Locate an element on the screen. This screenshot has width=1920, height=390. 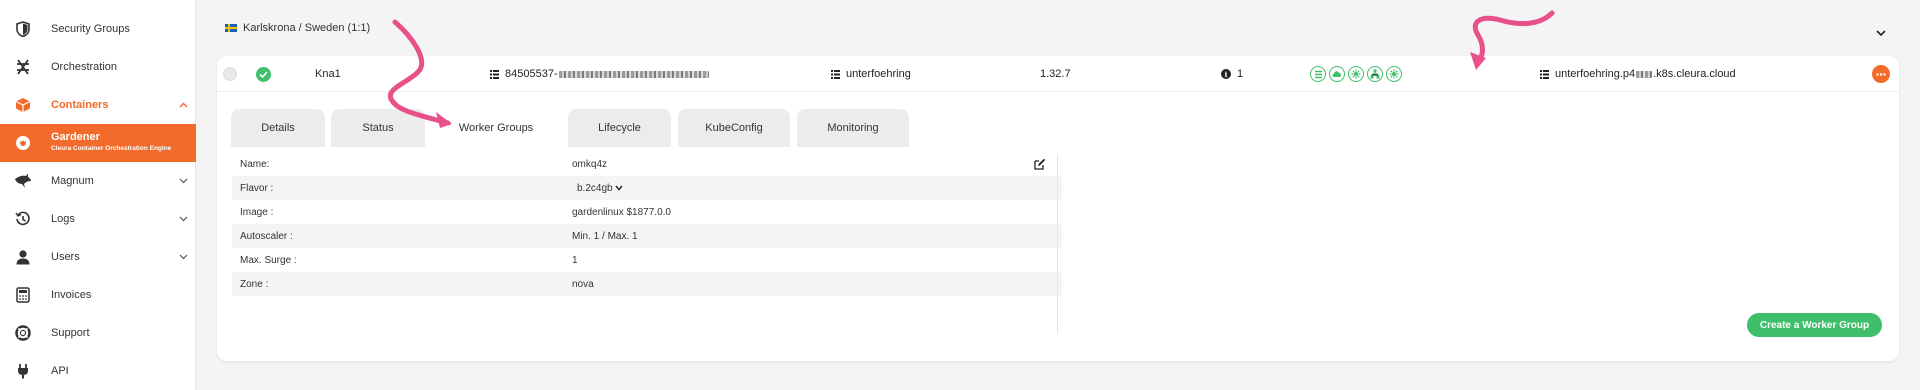
detail-key: Name: is located at coordinates (255, 164).